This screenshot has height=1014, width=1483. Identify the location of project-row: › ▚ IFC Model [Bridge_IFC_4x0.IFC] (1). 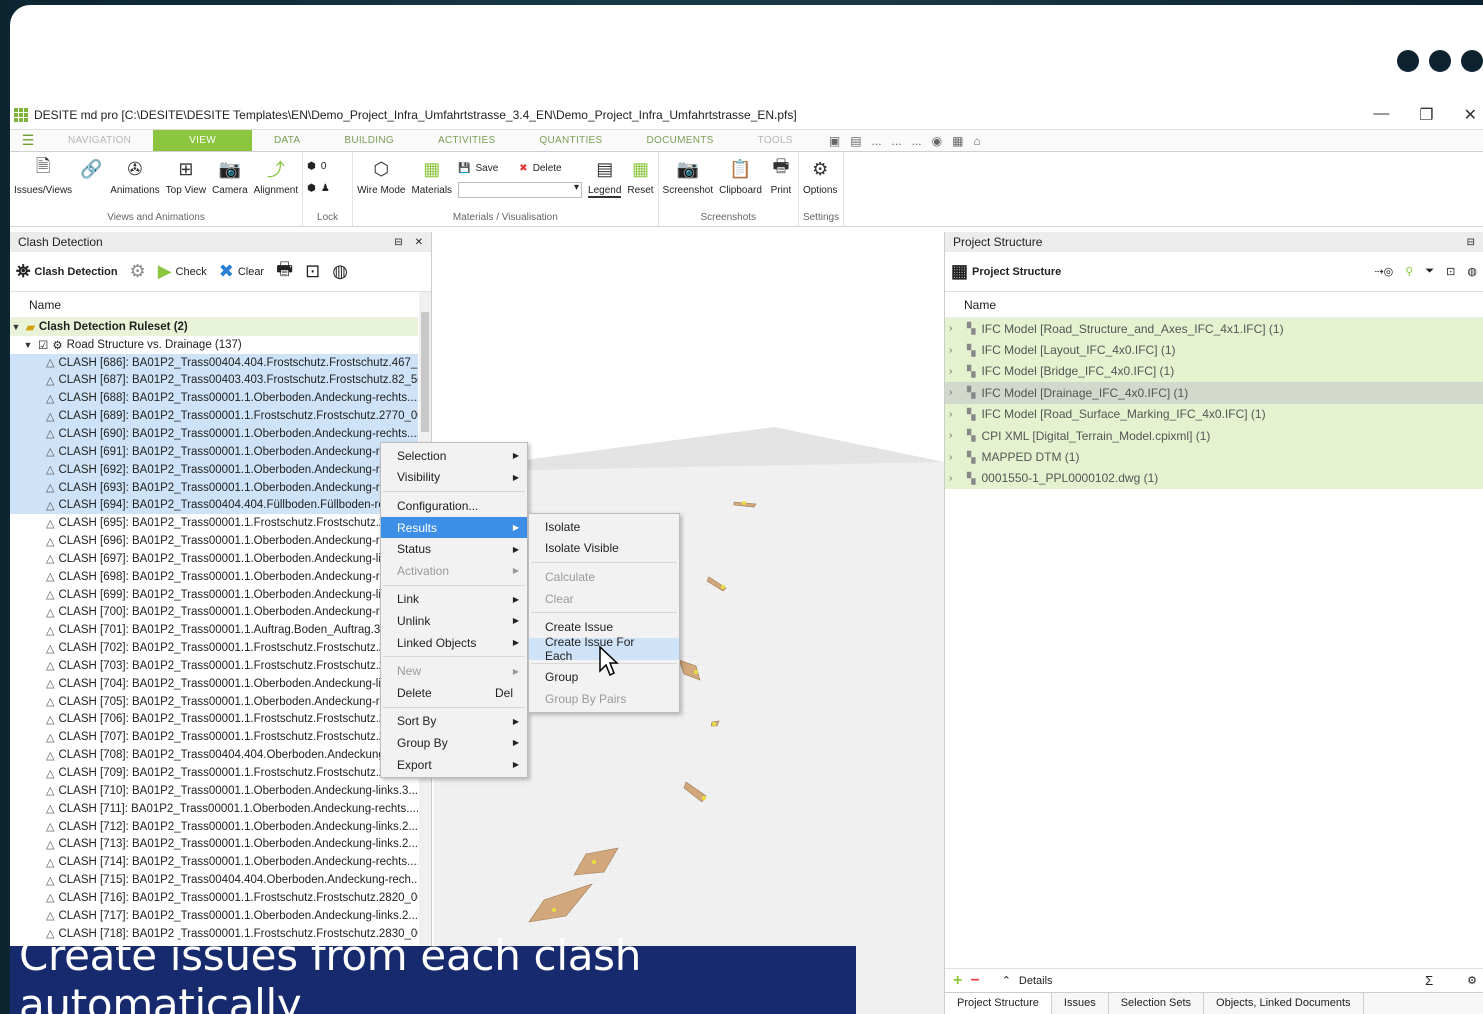
(1214, 371).